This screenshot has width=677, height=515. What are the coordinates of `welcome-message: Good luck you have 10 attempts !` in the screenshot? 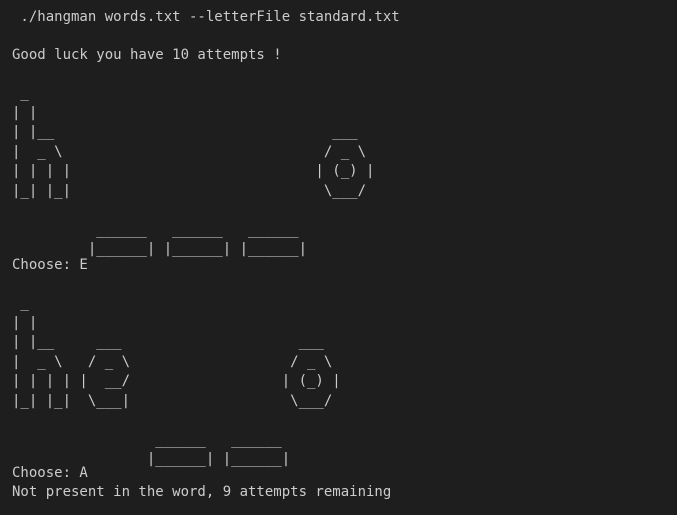 It's located at (147, 55).